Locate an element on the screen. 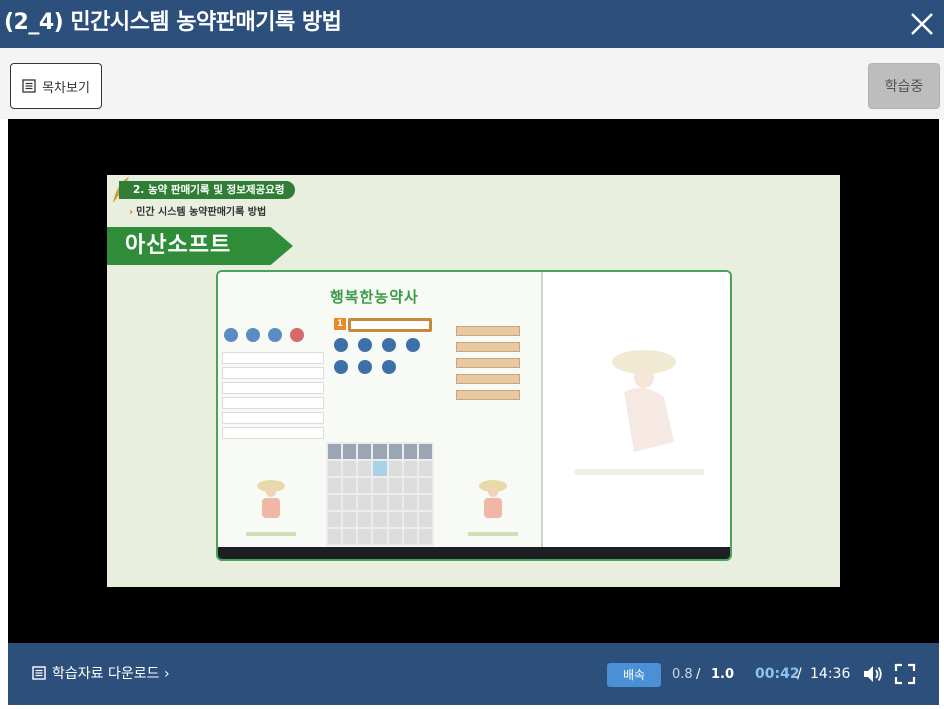 The width and height of the screenshot is (944, 709). speed-slow-option: 0.8 is located at coordinates (682, 674).